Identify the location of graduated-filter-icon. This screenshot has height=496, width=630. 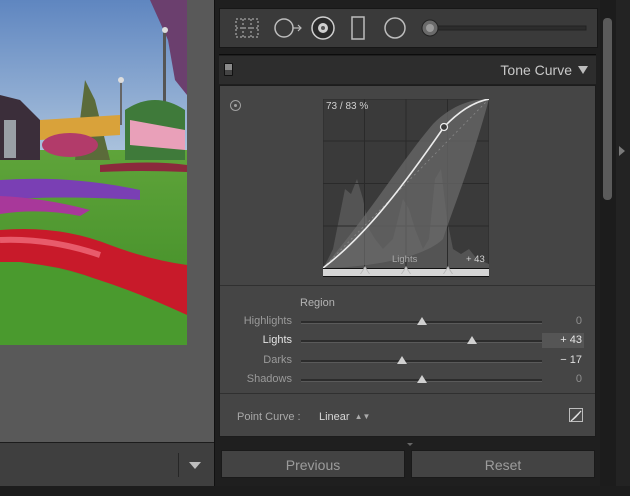
(358, 28).